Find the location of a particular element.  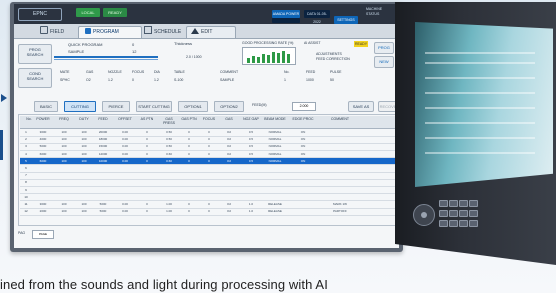

new-button: NEW is located at coordinates (384, 62).